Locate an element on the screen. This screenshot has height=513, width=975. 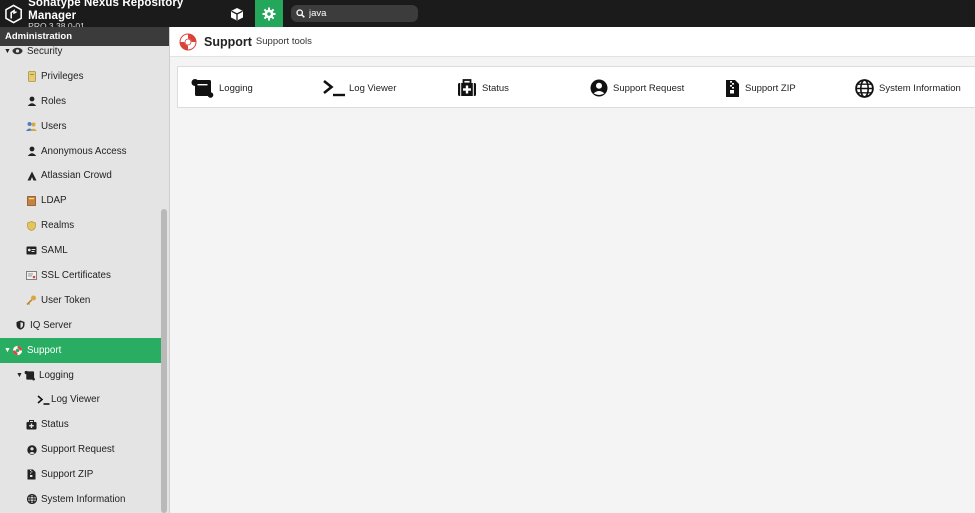
atlassian-icon is located at coordinates (31, 175).